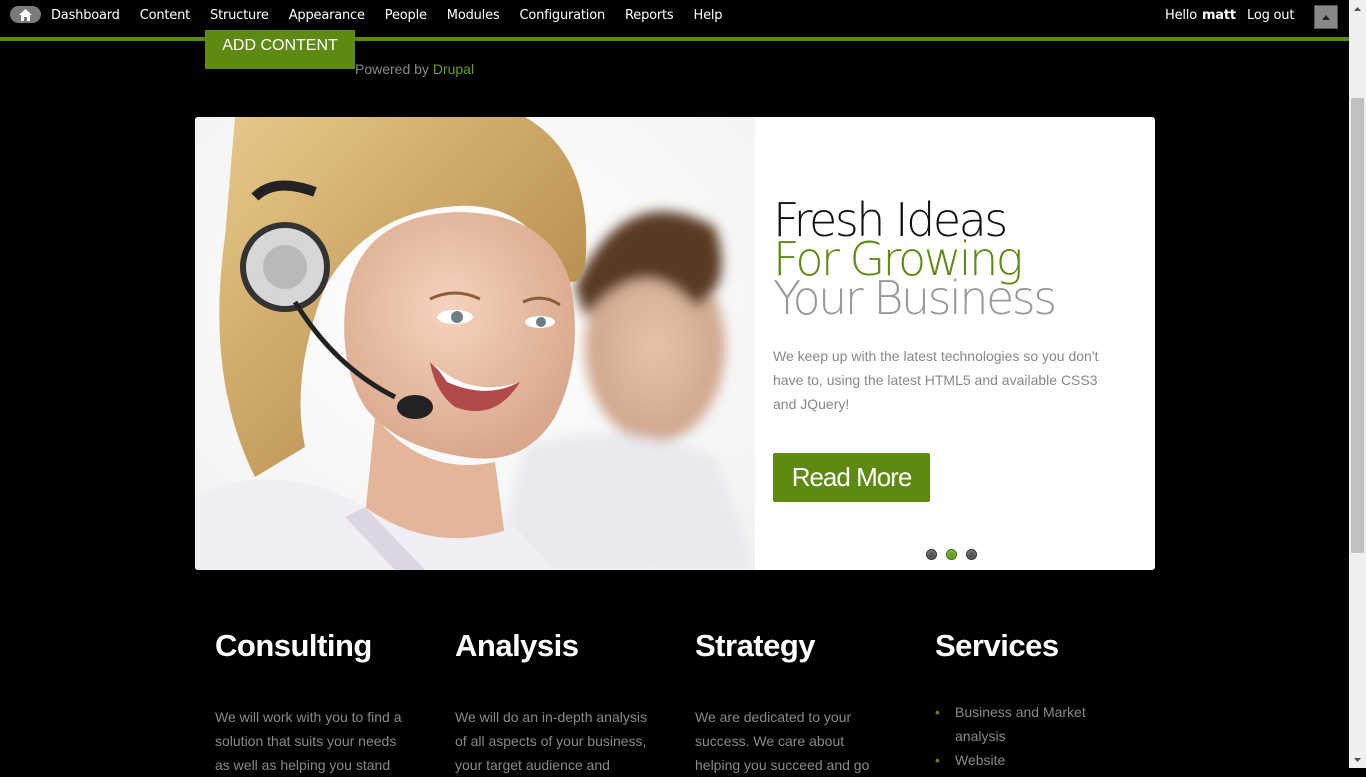 Image resolution: width=1366 pixels, height=777 pixels. I want to click on menu-modules: Modules, so click(473, 15).